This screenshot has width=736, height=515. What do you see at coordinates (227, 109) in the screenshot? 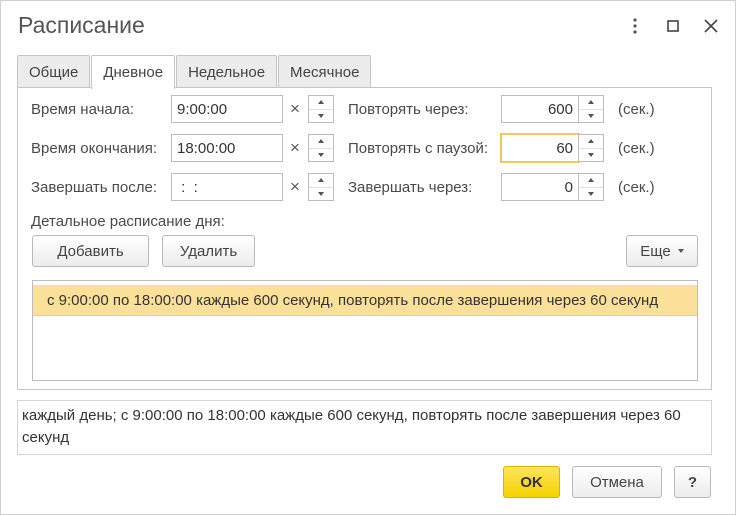
I see `start-time-input: 9:00:00` at bounding box center [227, 109].